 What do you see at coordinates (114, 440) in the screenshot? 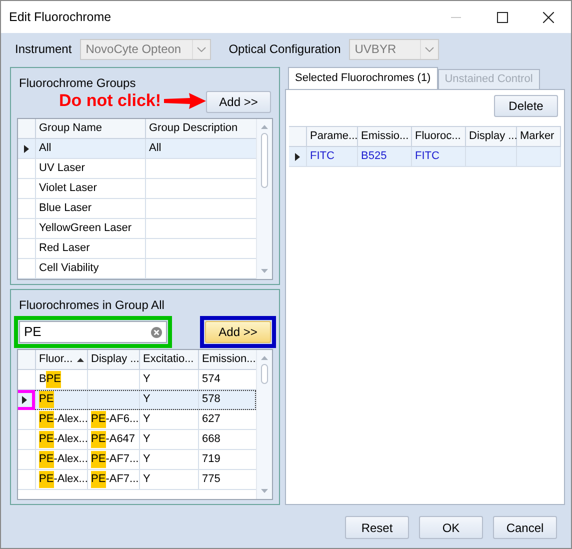
I see `table-cell: PE-A647` at bounding box center [114, 440].